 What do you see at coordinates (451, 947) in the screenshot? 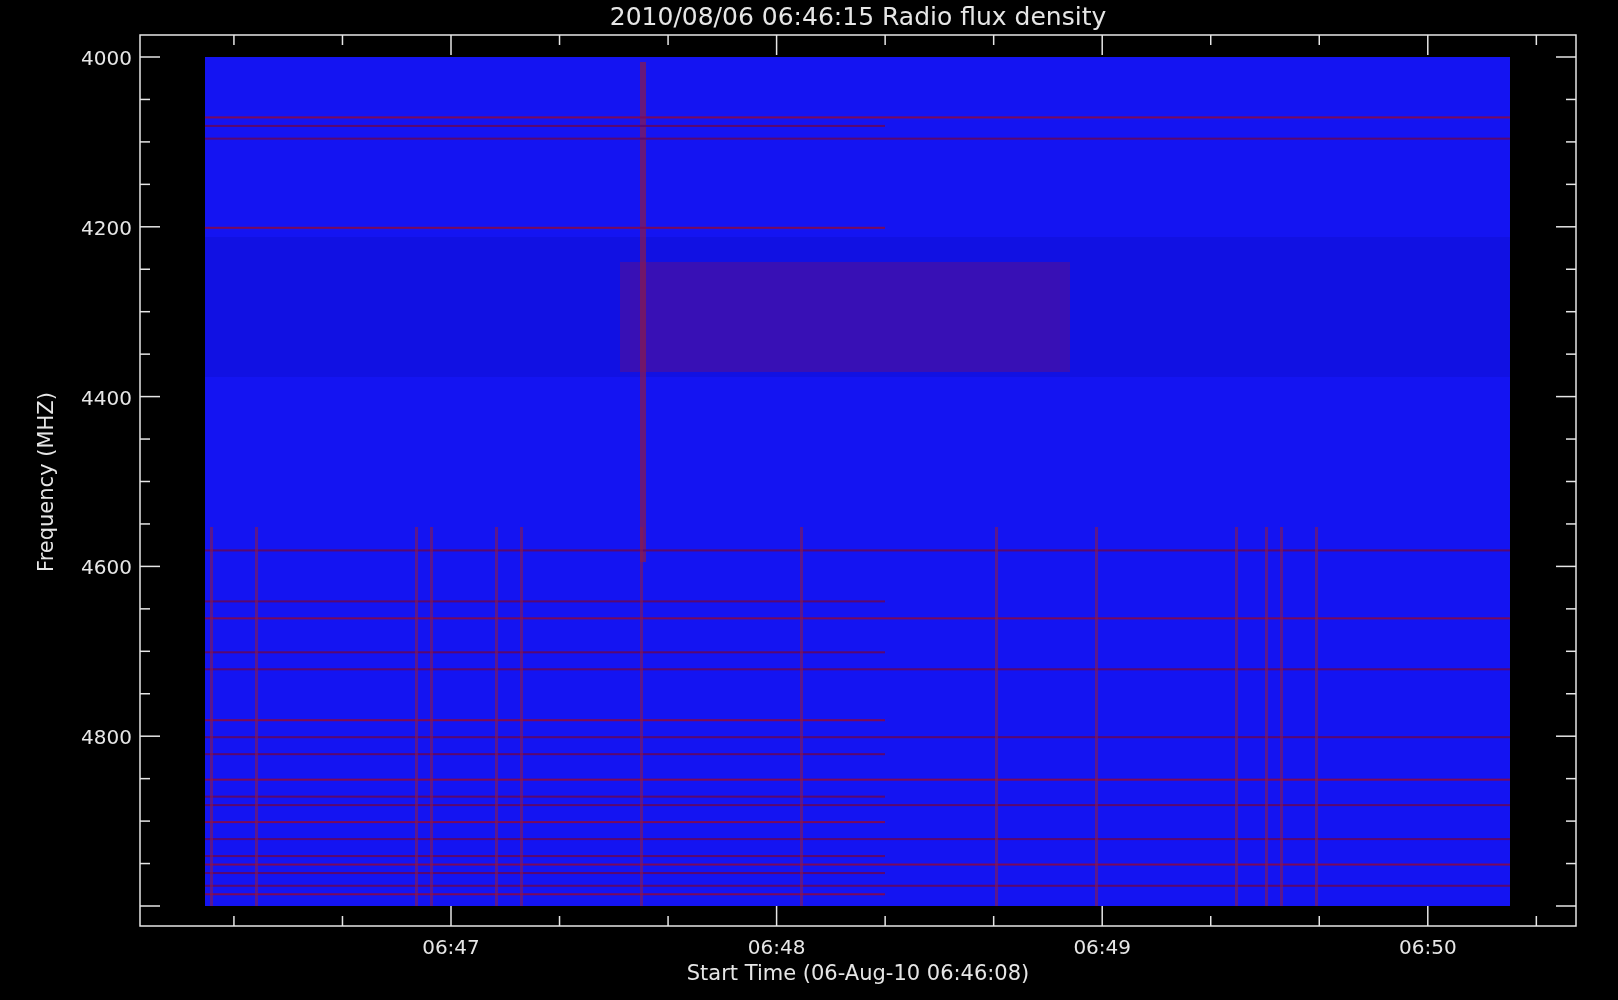
I see `x-tick-label: 06:47` at bounding box center [451, 947].